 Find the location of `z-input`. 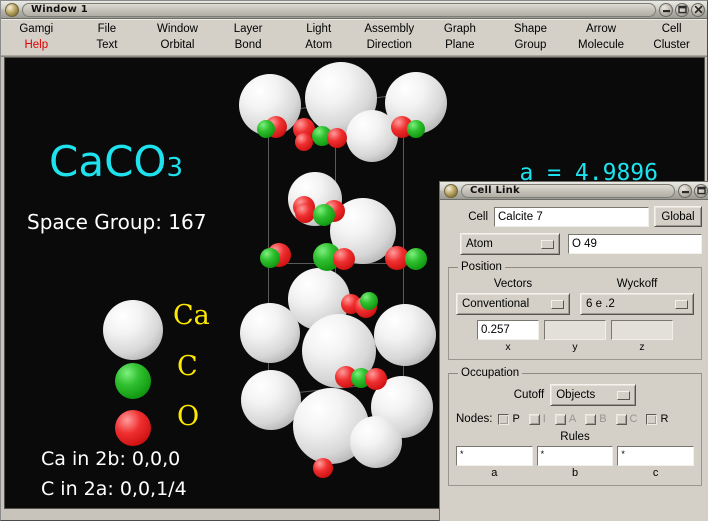

z-input is located at coordinates (642, 330).